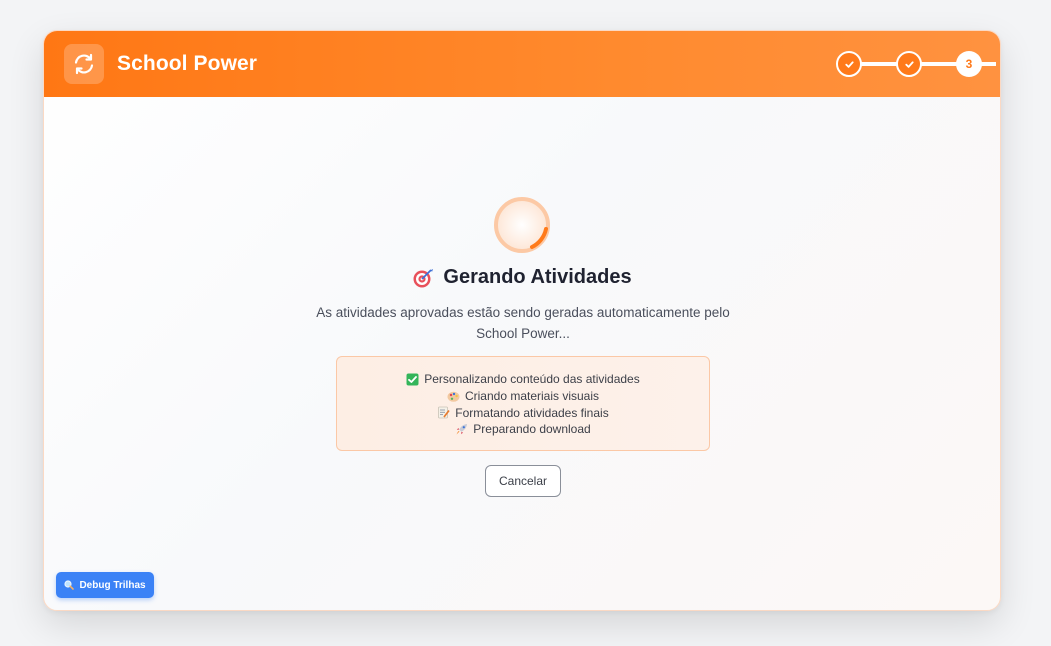 Image resolution: width=1051 pixels, height=646 pixels. I want to click on check-box-icon, so click(412, 379).